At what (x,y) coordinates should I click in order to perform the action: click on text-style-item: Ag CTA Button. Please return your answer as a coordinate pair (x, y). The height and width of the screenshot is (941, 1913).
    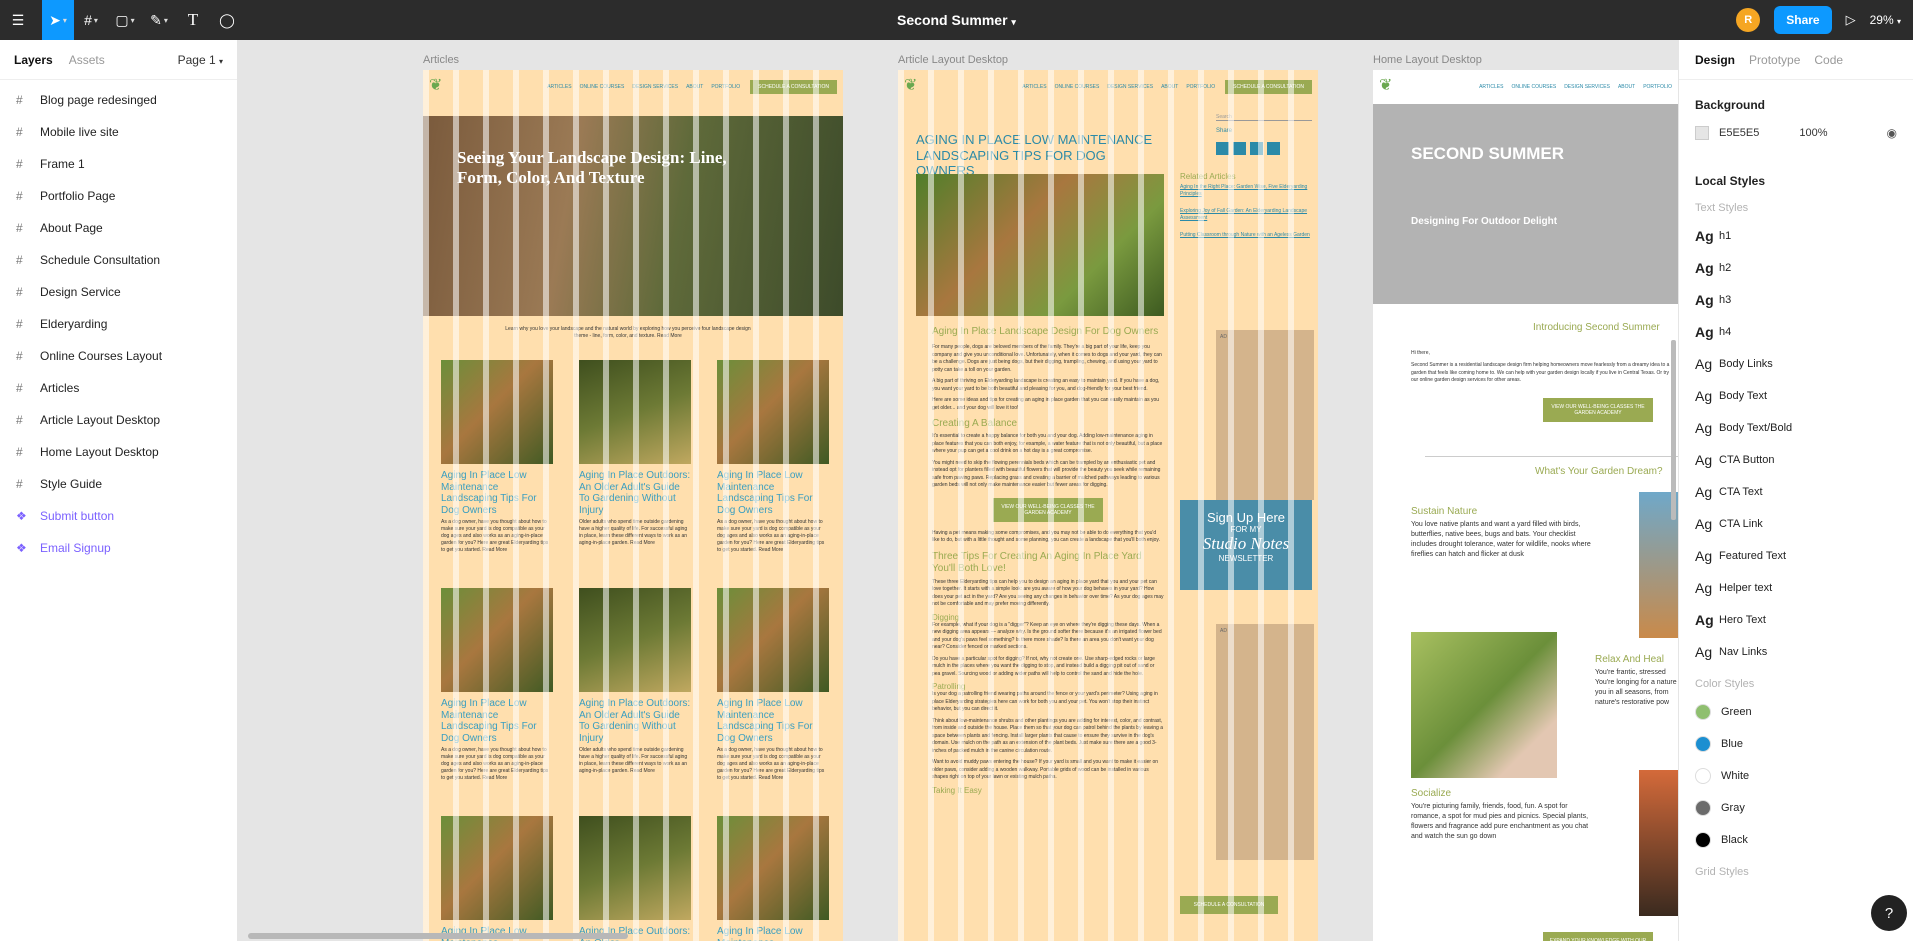
    Looking at the image, I should click on (1796, 460).